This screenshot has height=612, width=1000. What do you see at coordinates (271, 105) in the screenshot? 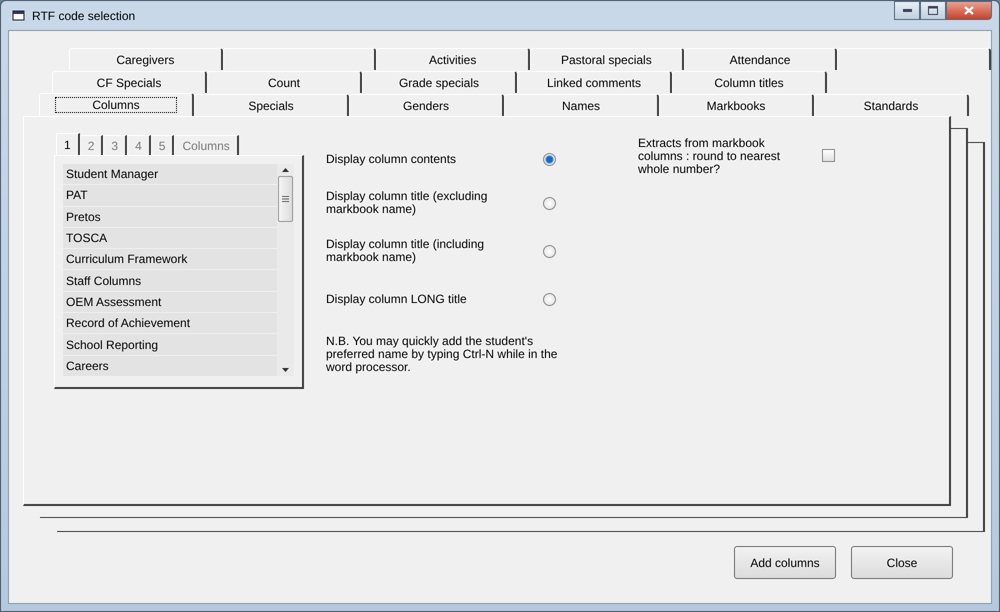
I see `tab: Specials` at bounding box center [271, 105].